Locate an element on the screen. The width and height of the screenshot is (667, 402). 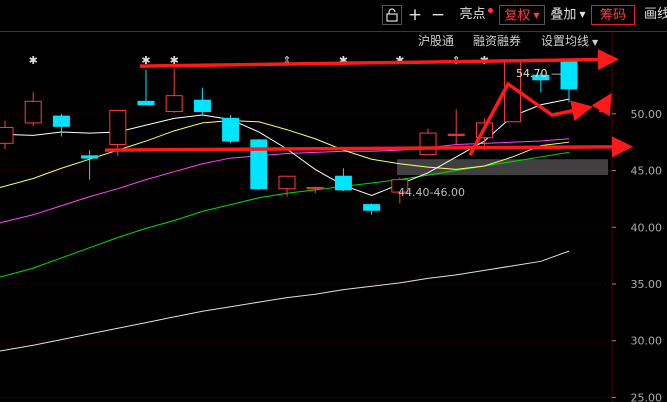
adjust-label: 复权 is located at coordinates (517, 16).